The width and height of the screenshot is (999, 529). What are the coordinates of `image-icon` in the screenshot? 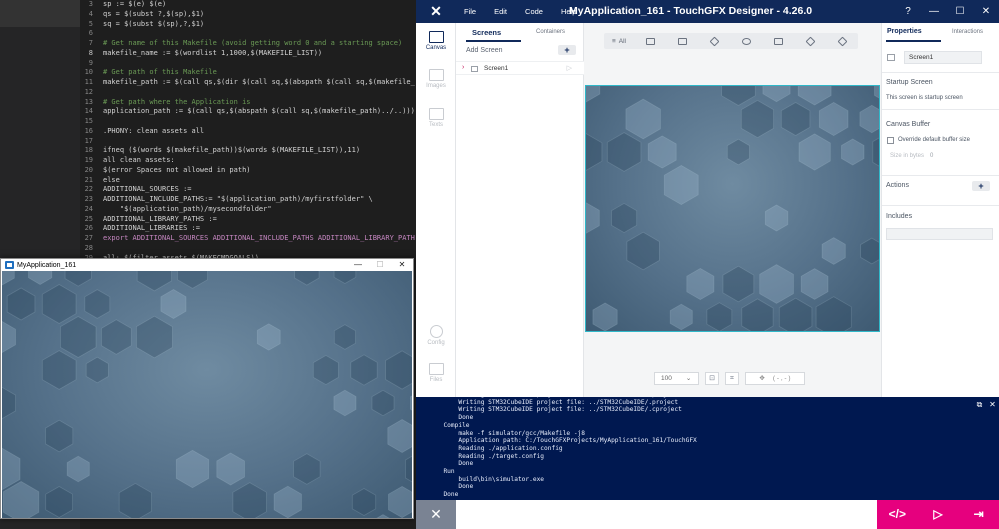 It's located at (682, 41).